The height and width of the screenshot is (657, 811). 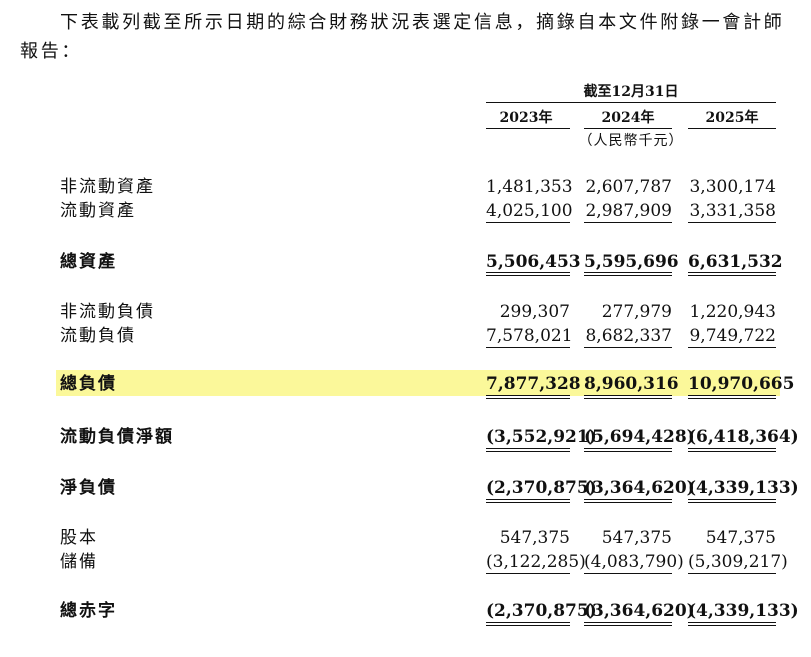 What do you see at coordinates (405, 562) in the screenshot?
I see `row-reserves: 儲備 (3,122,285) (4,083,790) (5,309,217)` at bounding box center [405, 562].